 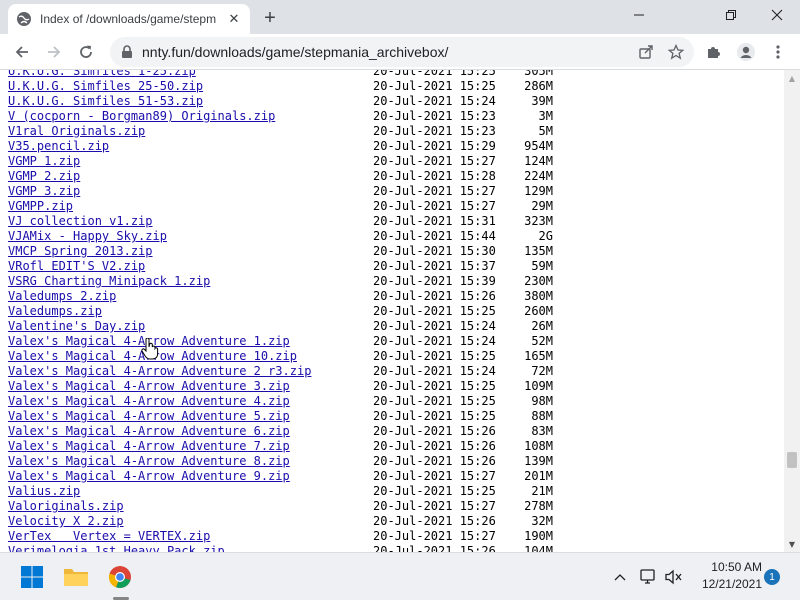 What do you see at coordinates (190, 74) in the screenshot?
I see `file-link: U.K.U.G. Simfiles 1-25.zip` at bounding box center [190, 74].